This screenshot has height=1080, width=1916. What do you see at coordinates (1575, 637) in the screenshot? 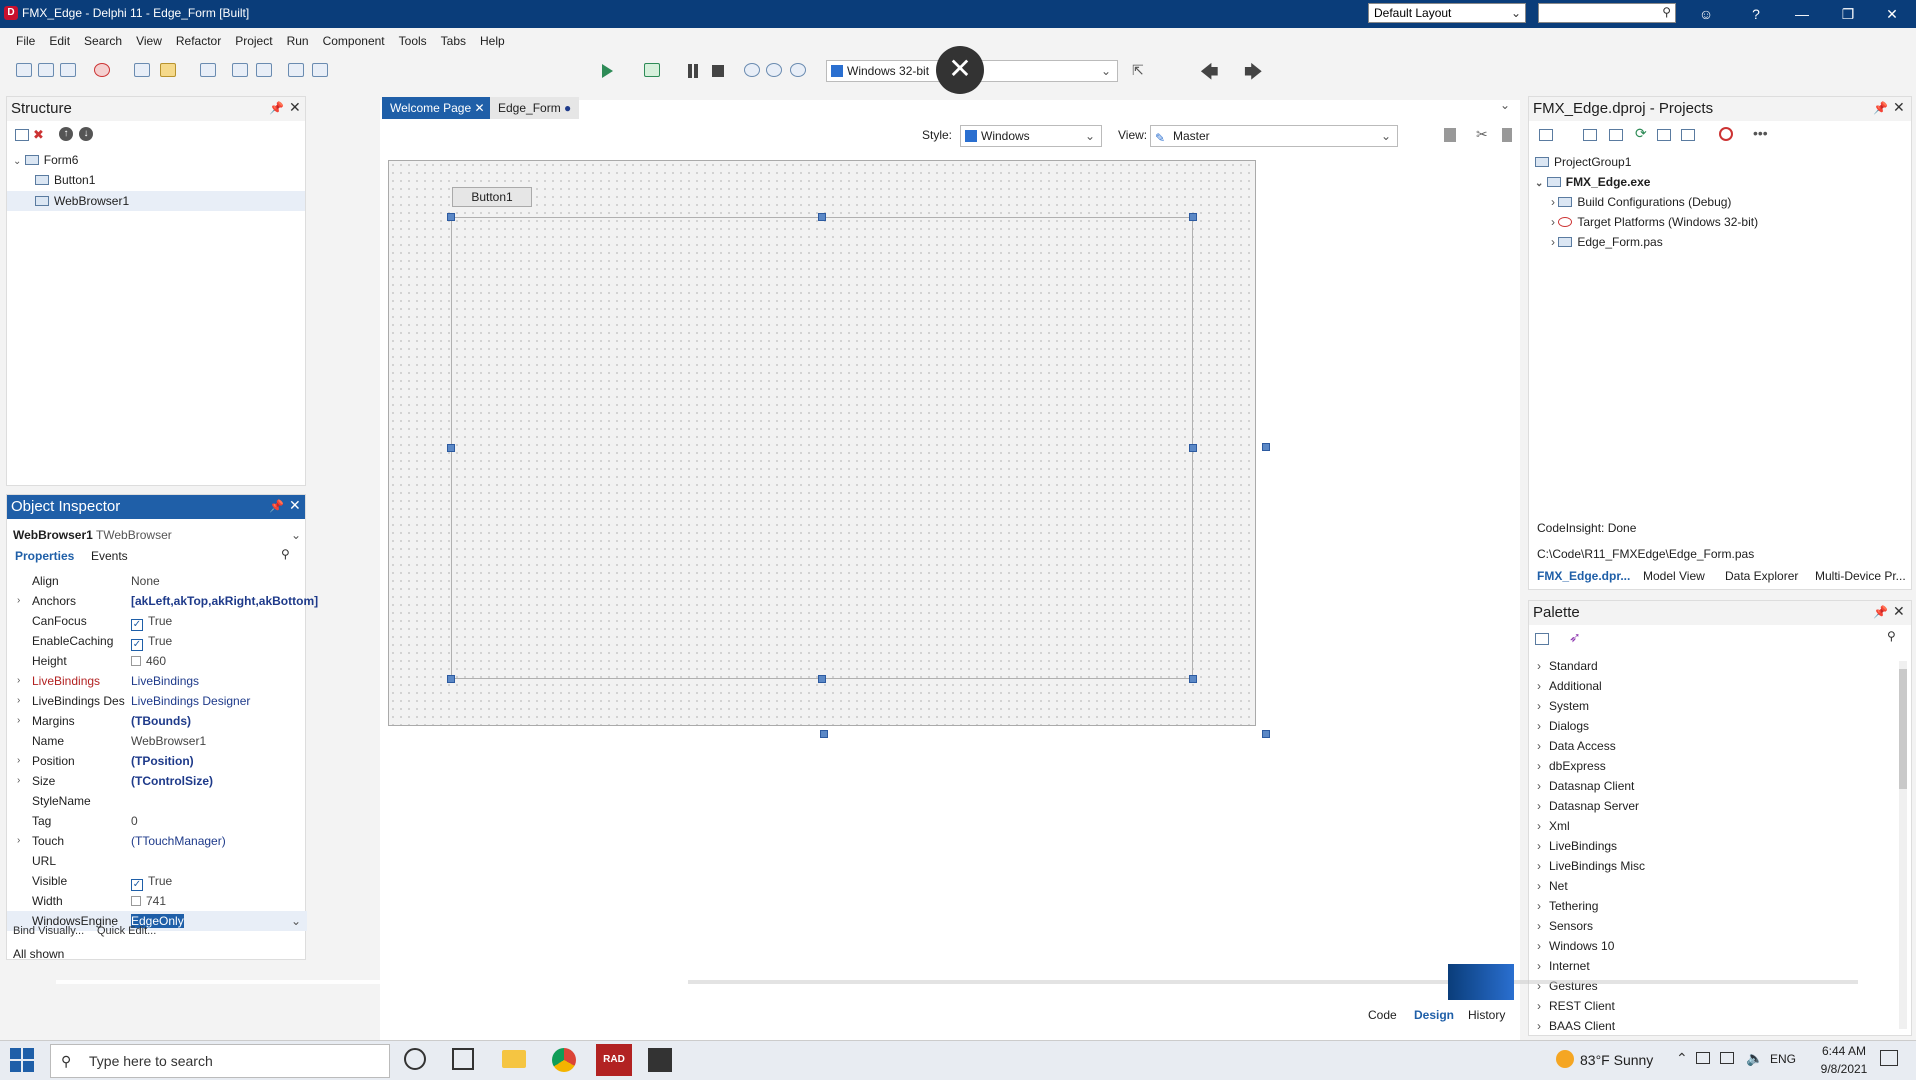
I see `pointer-icon: ➶` at bounding box center [1575, 637].